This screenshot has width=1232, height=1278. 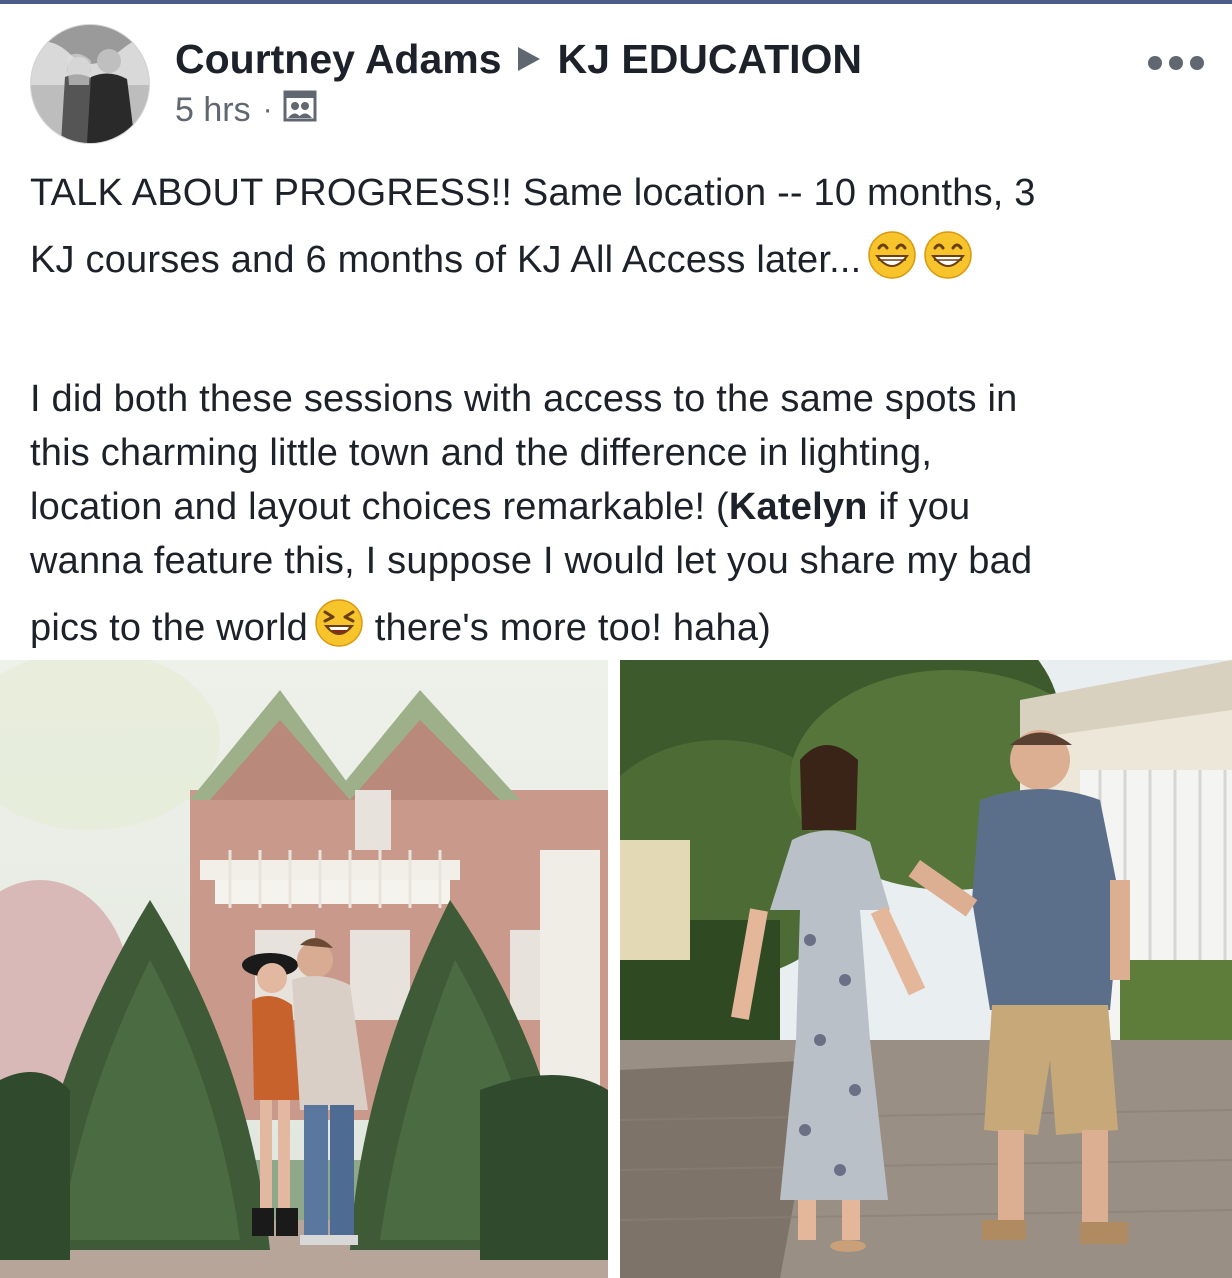 I want to click on group-audience-icon, so click(x=300, y=110).